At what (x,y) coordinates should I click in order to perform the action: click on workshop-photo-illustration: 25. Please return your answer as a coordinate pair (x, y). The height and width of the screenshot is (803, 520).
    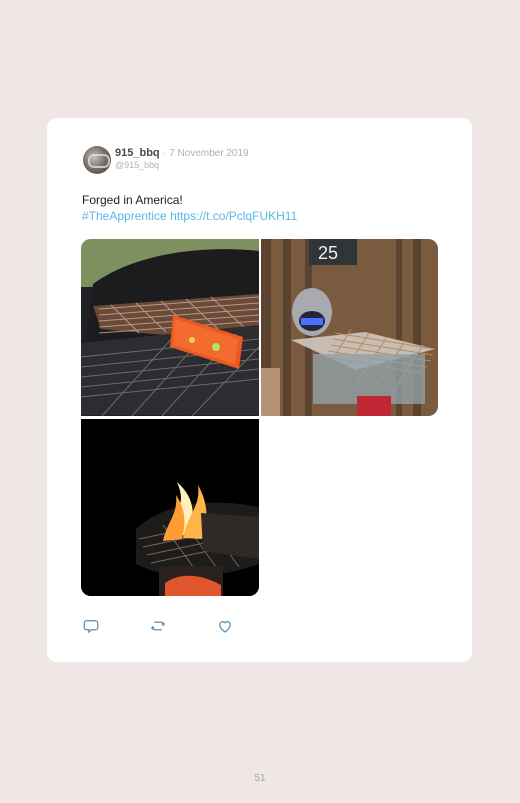
    Looking at the image, I should click on (349, 327).